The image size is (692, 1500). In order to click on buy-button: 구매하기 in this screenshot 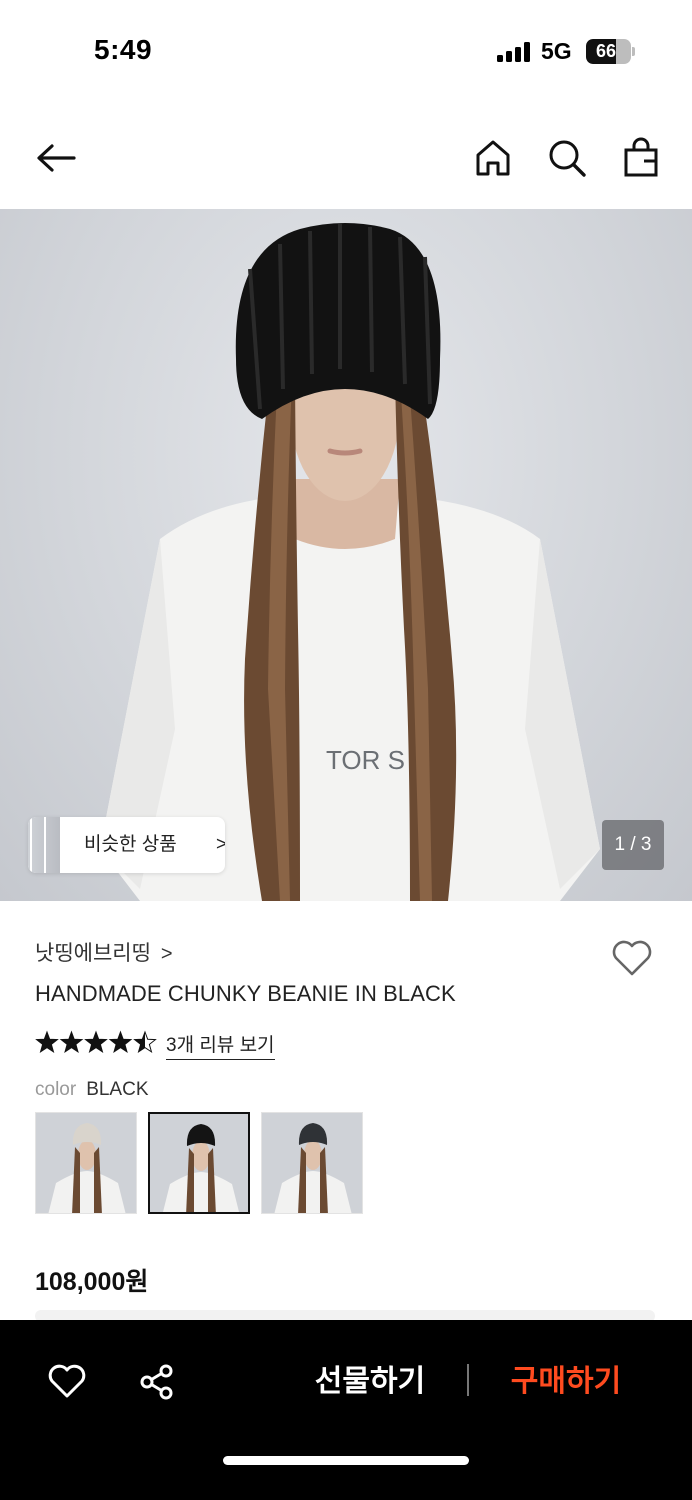, I will do `click(566, 1382)`.